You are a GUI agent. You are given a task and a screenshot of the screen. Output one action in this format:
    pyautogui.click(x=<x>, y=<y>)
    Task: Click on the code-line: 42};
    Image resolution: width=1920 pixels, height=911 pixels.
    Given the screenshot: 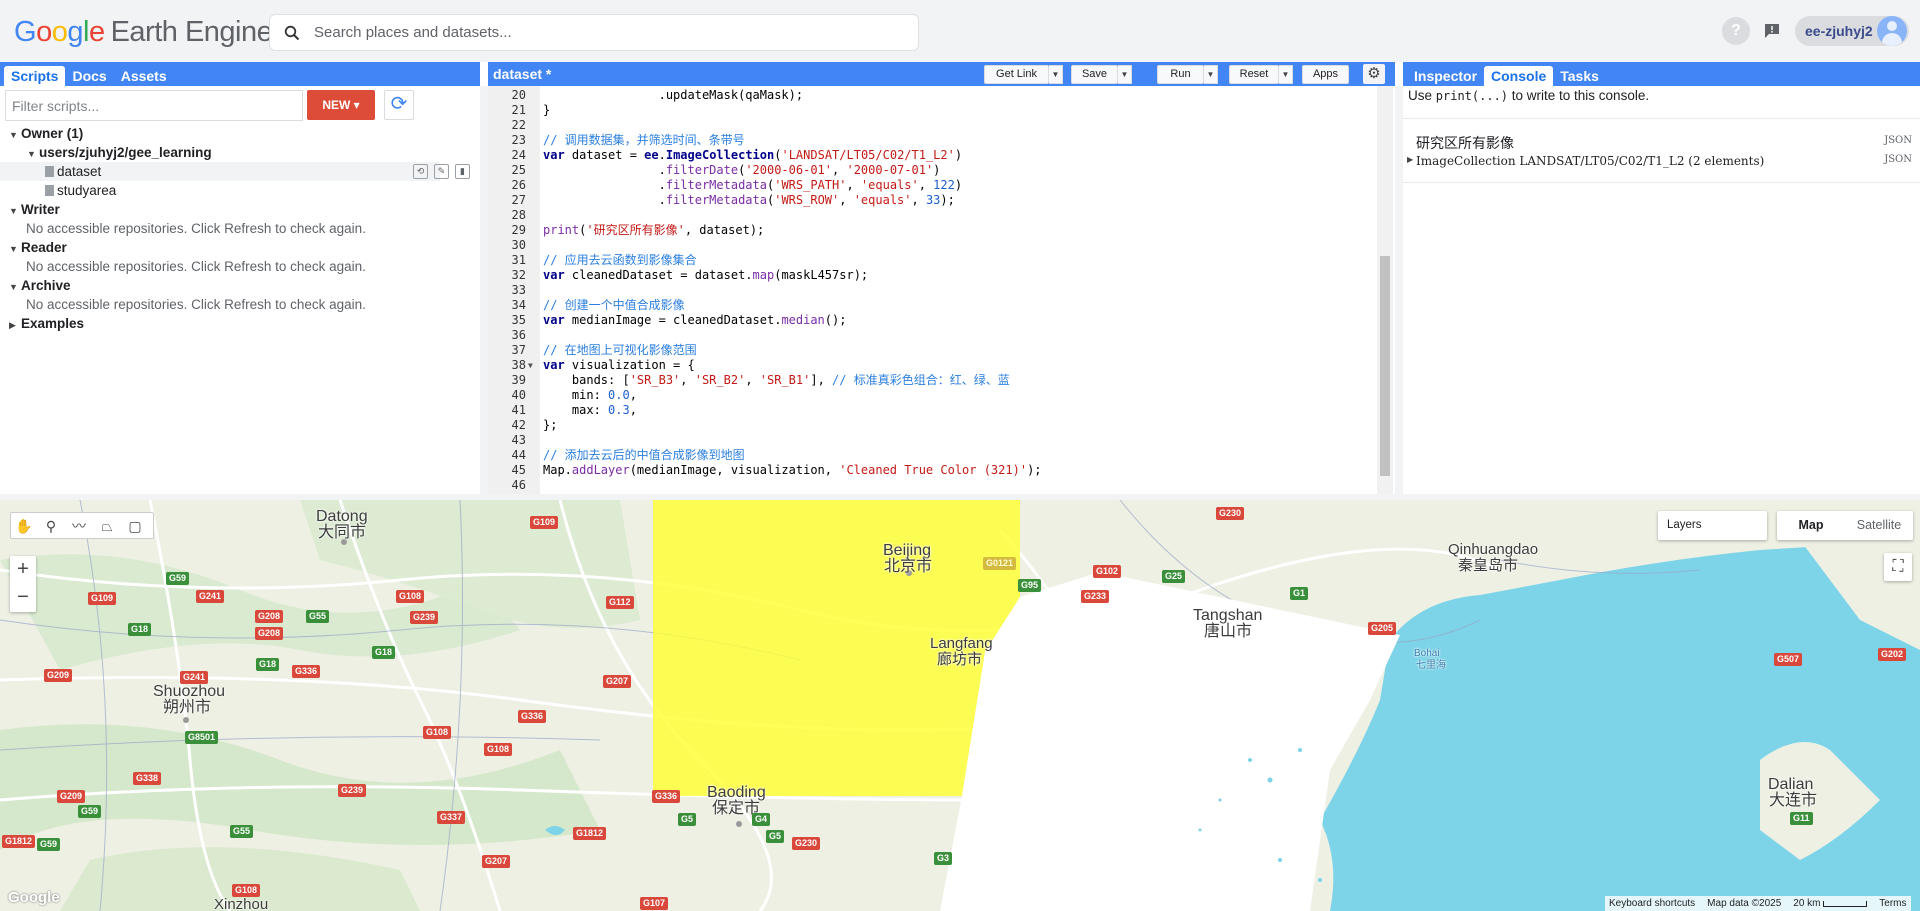 What is the action you would take?
    pyautogui.click(x=933, y=425)
    